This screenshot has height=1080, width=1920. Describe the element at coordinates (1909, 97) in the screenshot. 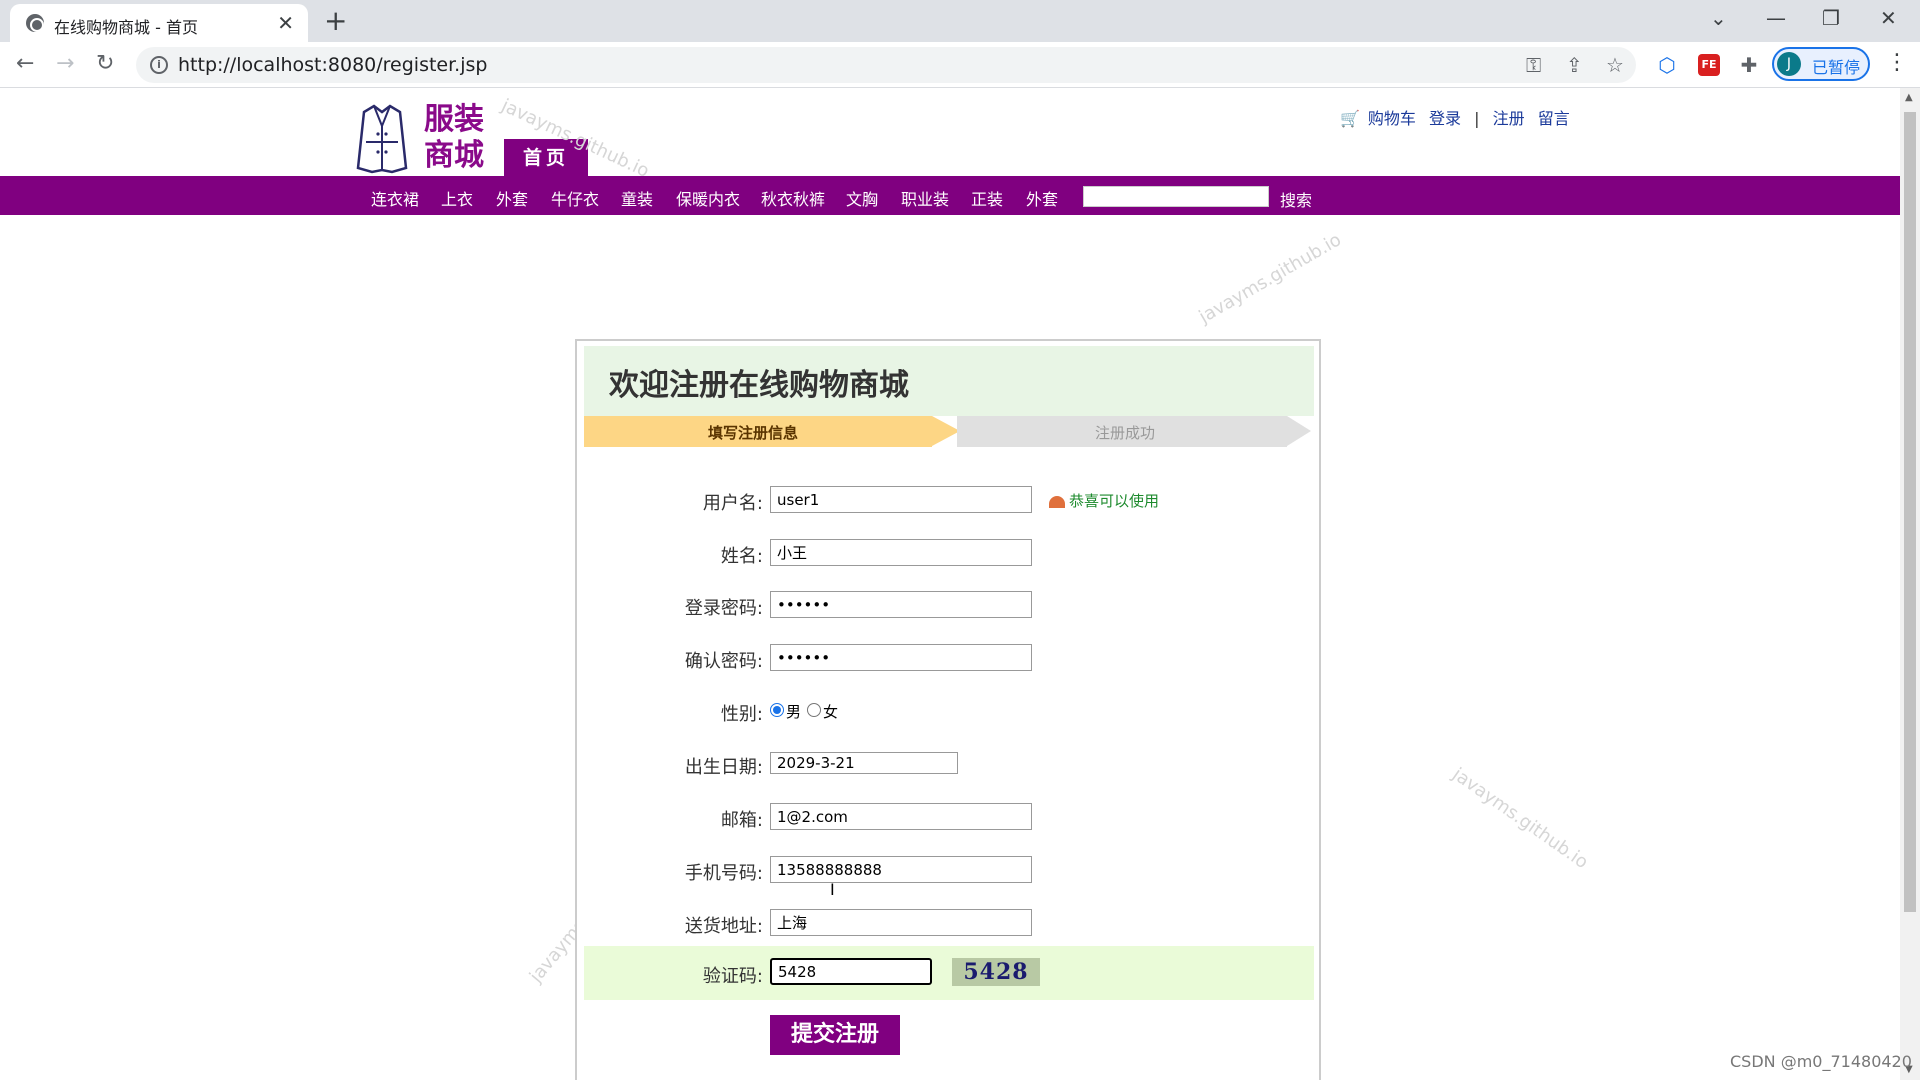

I see `scroll-up-icon: ▲` at that location.